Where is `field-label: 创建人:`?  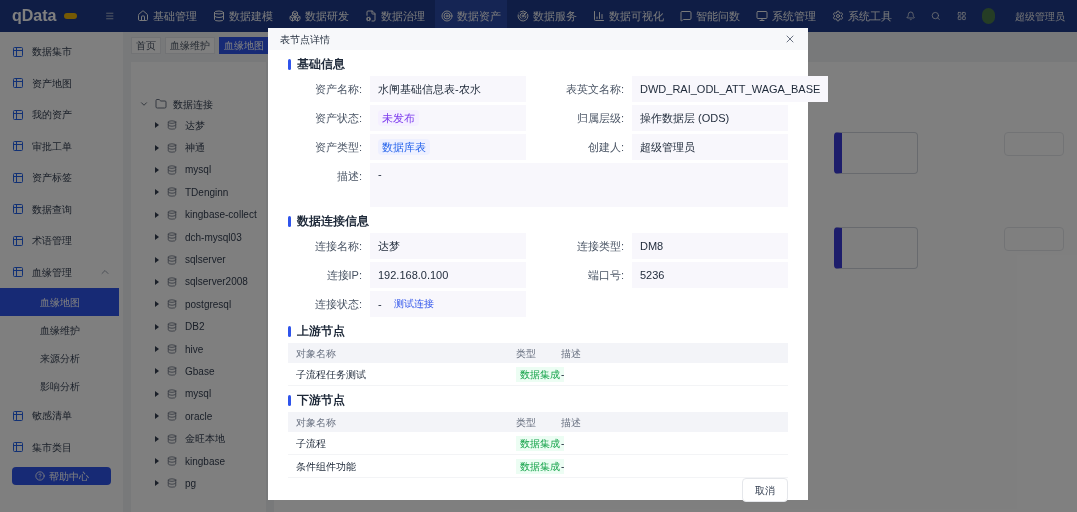
field-label: 创建人: is located at coordinates (605, 147).